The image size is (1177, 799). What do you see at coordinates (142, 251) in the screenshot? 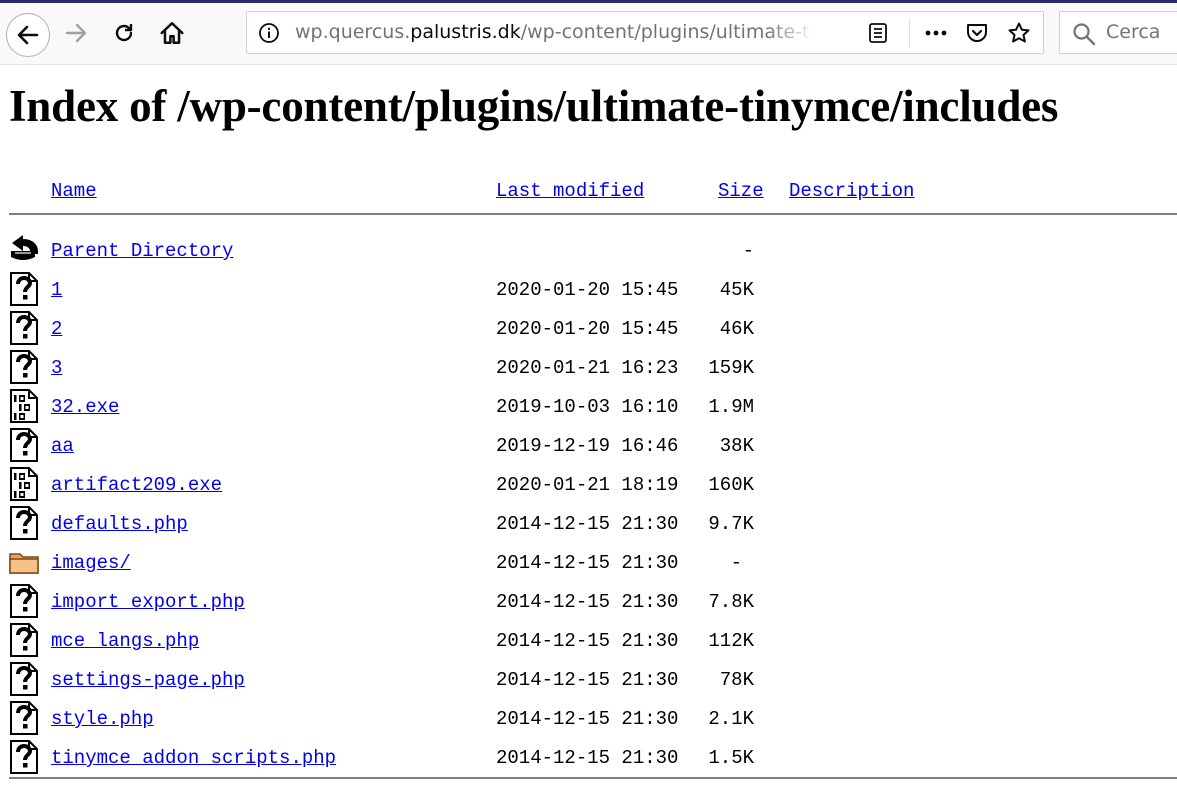
I see `parent-directory-link: Parent Directory` at bounding box center [142, 251].